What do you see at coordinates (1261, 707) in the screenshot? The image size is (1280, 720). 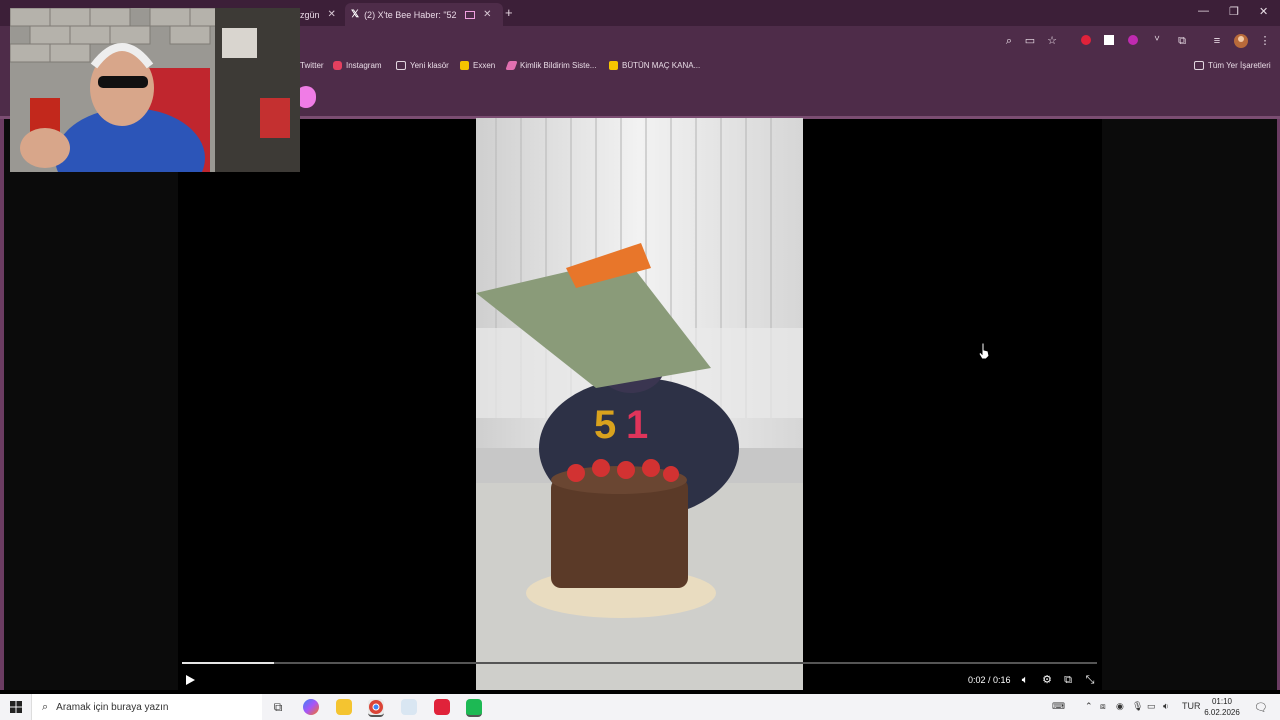 I see `notifications-icon: 🗨︎` at bounding box center [1261, 707].